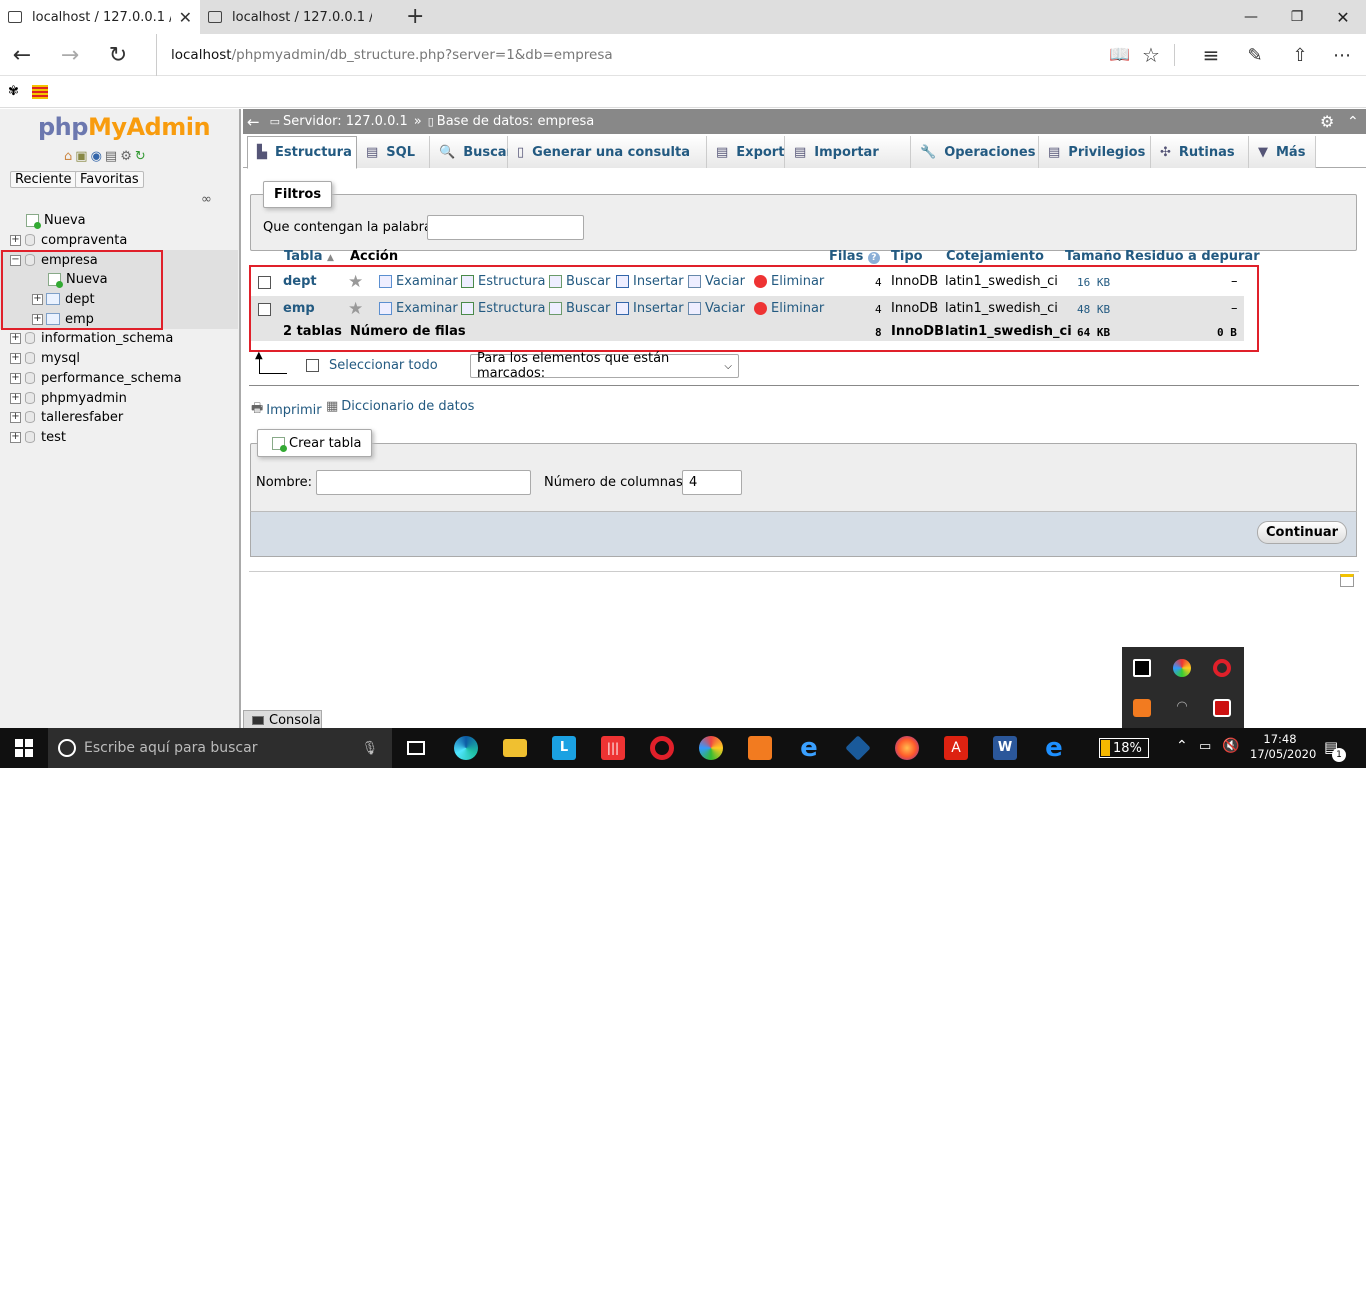  What do you see at coordinates (995, 256) in the screenshot?
I see `header-cotejamiento: Cotejamiento` at bounding box center [995, 256].